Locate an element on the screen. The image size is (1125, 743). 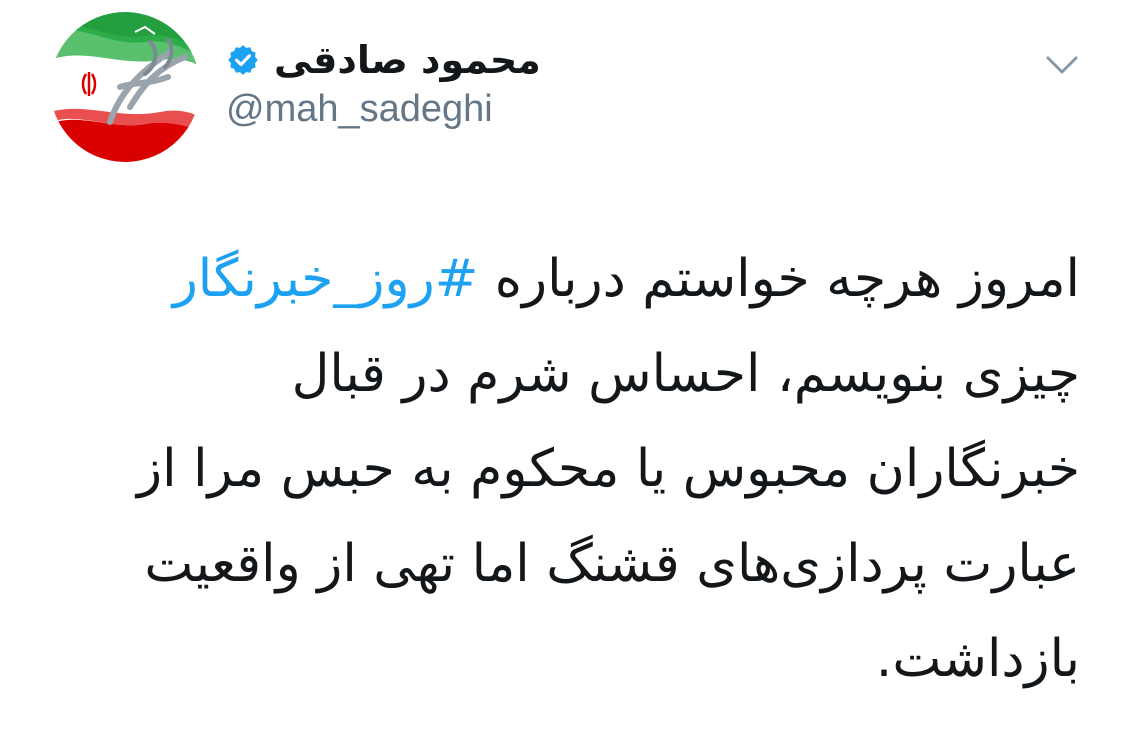
tweet-line-4: عبارت پردازی‌های قشنگ اما تهی از واقعیت is located at coordinates (612, 564).